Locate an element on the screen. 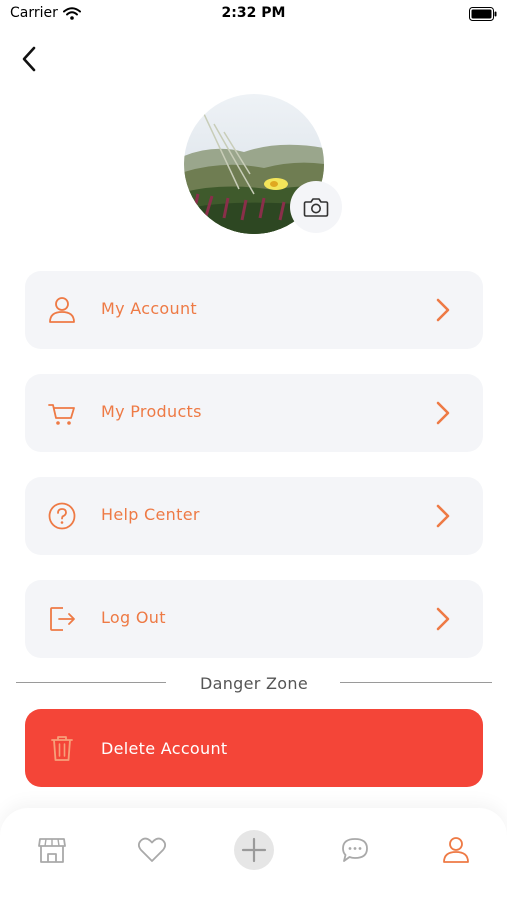 Image resolution: width=507 pixels, height=900 pixels. delete-account-button: Delete Account is located at coordinates (254, 748).